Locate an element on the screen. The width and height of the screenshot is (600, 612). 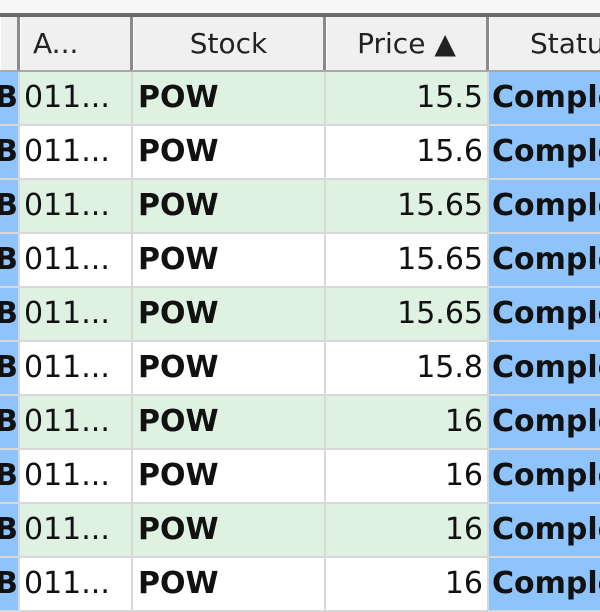
price-cell: 15.6 is located at coordinates (407, 153).